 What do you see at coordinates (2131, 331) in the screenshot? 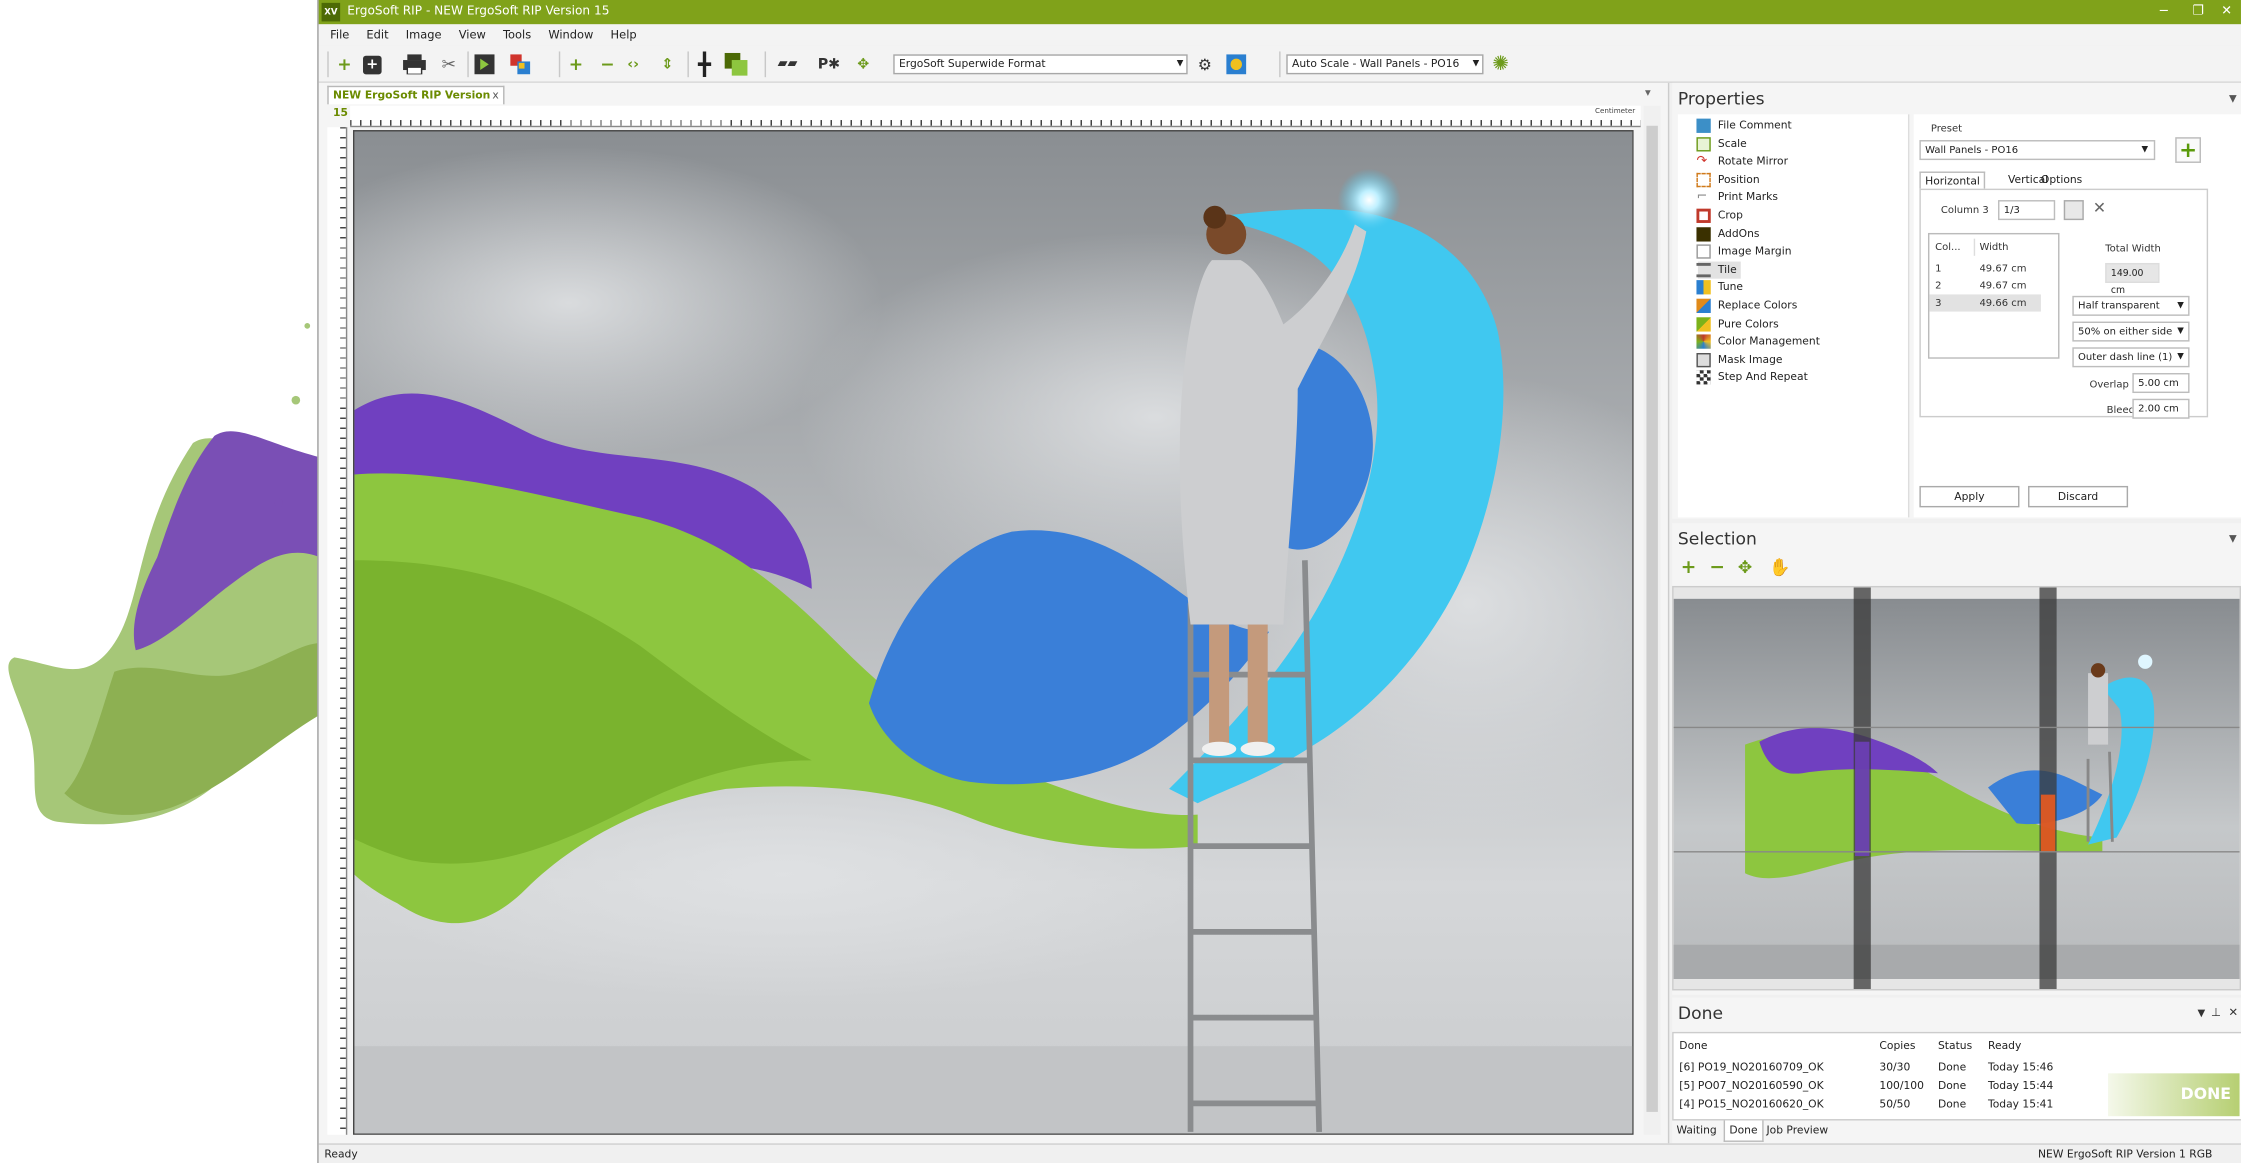
I see `overlap-mode-select: 50% on either side ▼` at bounding box center [2131, 331].